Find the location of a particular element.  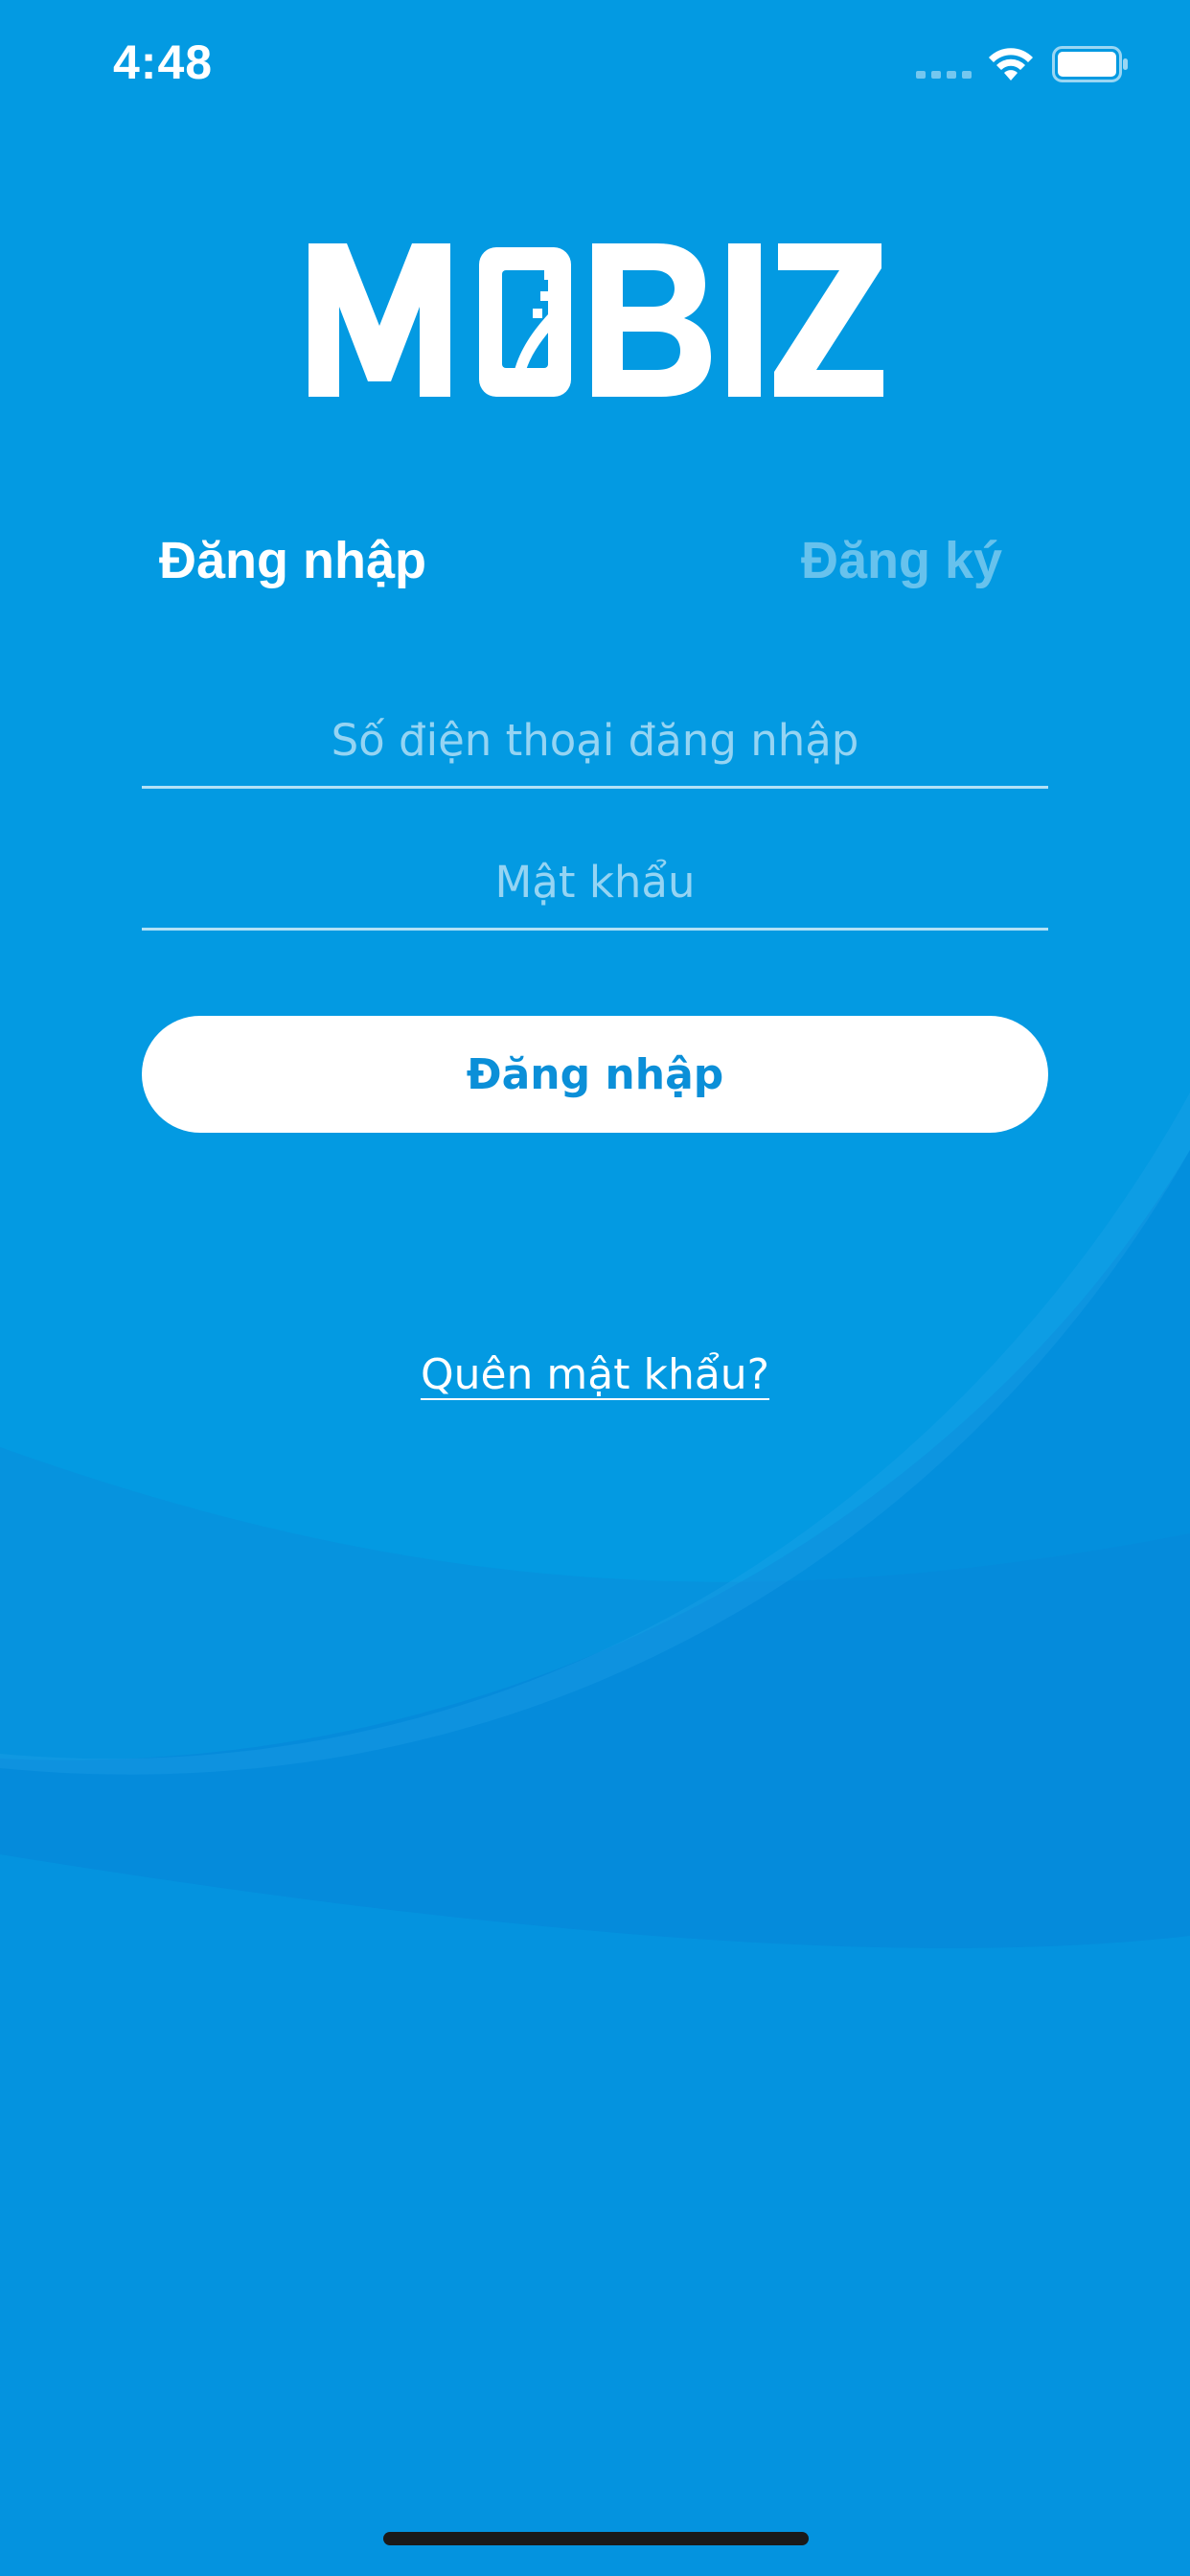

password-field is located at coordinates (595, 883).